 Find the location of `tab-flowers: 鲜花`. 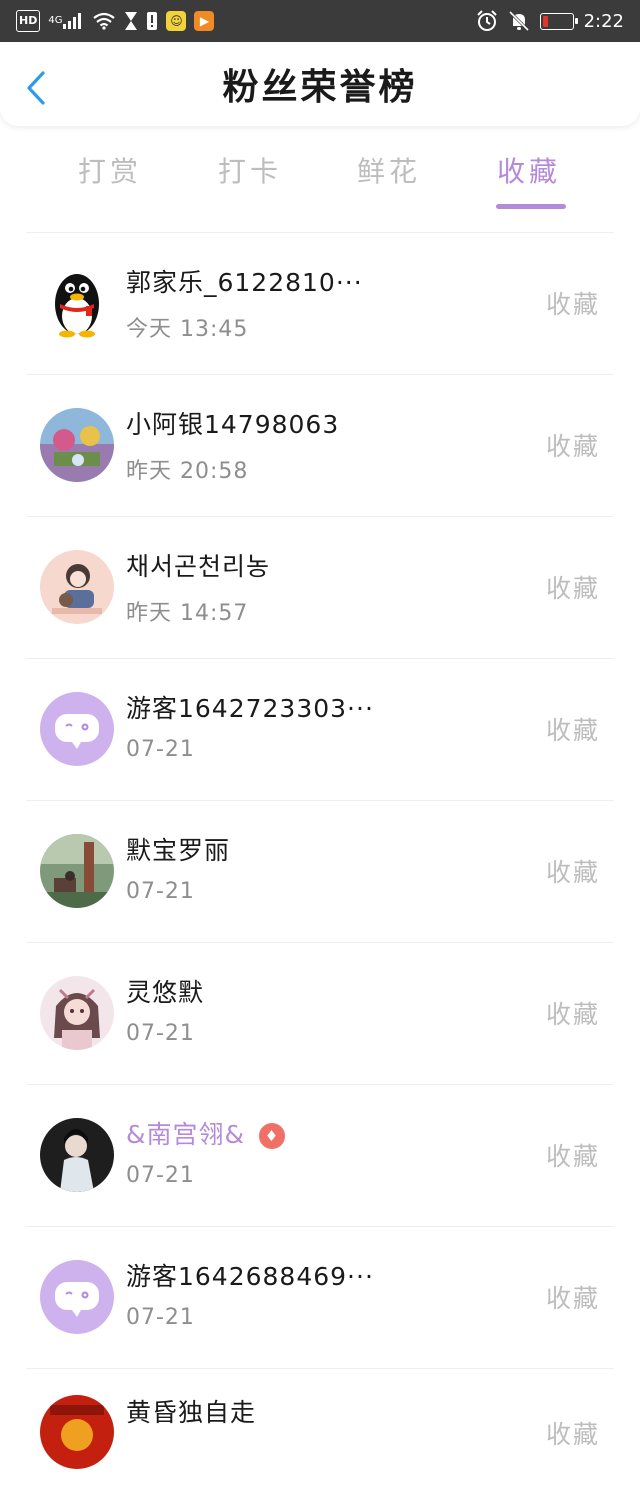

tab-flowers: 鲜花 is located at coordinates (389, 170).